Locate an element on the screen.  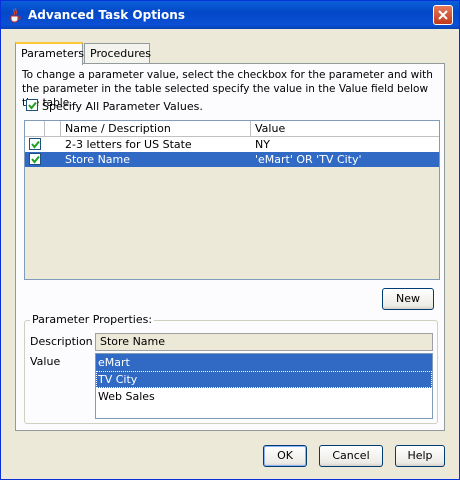
help-button: Help is located at coordinates (420, 456).